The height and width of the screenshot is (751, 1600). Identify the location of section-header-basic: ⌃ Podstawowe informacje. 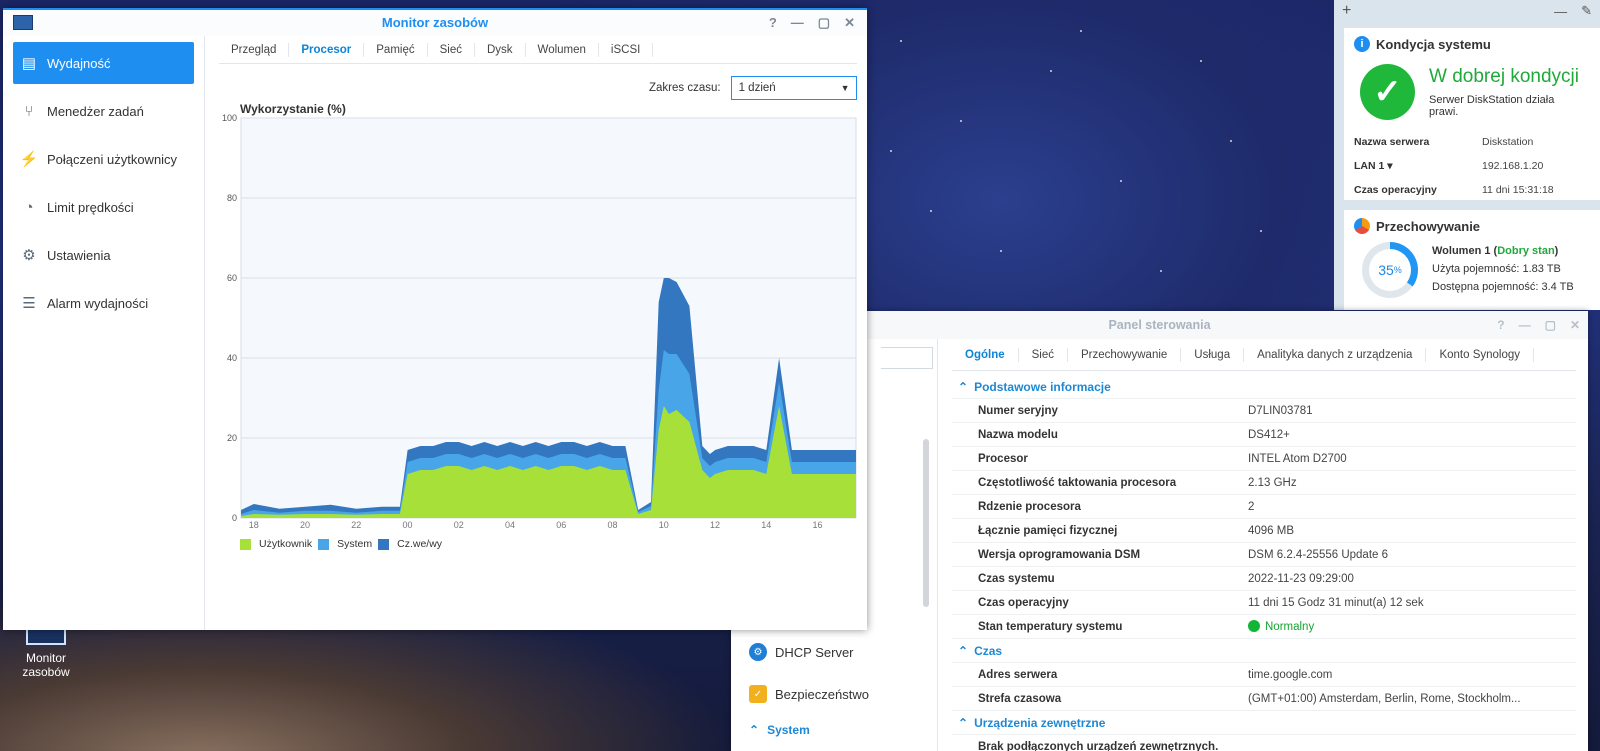
(1264, 387).